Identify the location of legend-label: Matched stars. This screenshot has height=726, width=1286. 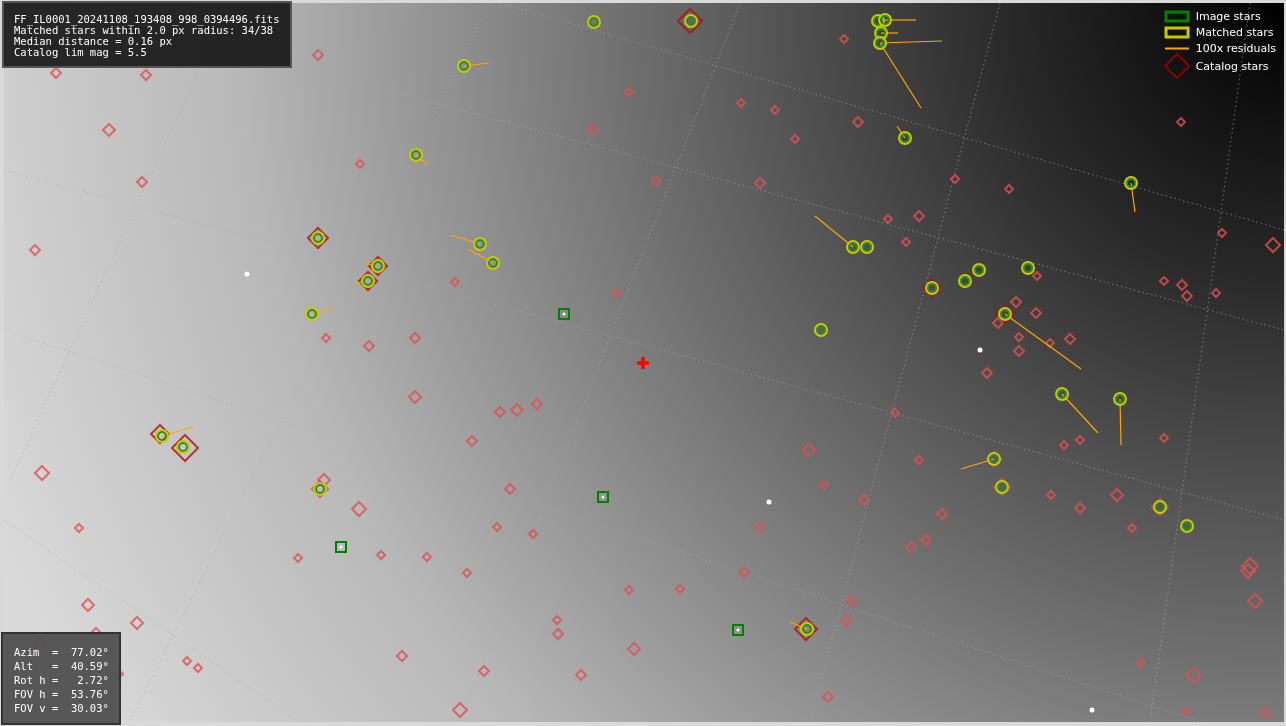
(1234, 32).